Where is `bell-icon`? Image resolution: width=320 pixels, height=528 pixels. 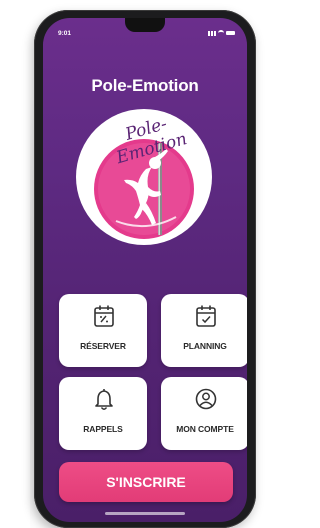
bell-icon is located at coordinates (104, 399).